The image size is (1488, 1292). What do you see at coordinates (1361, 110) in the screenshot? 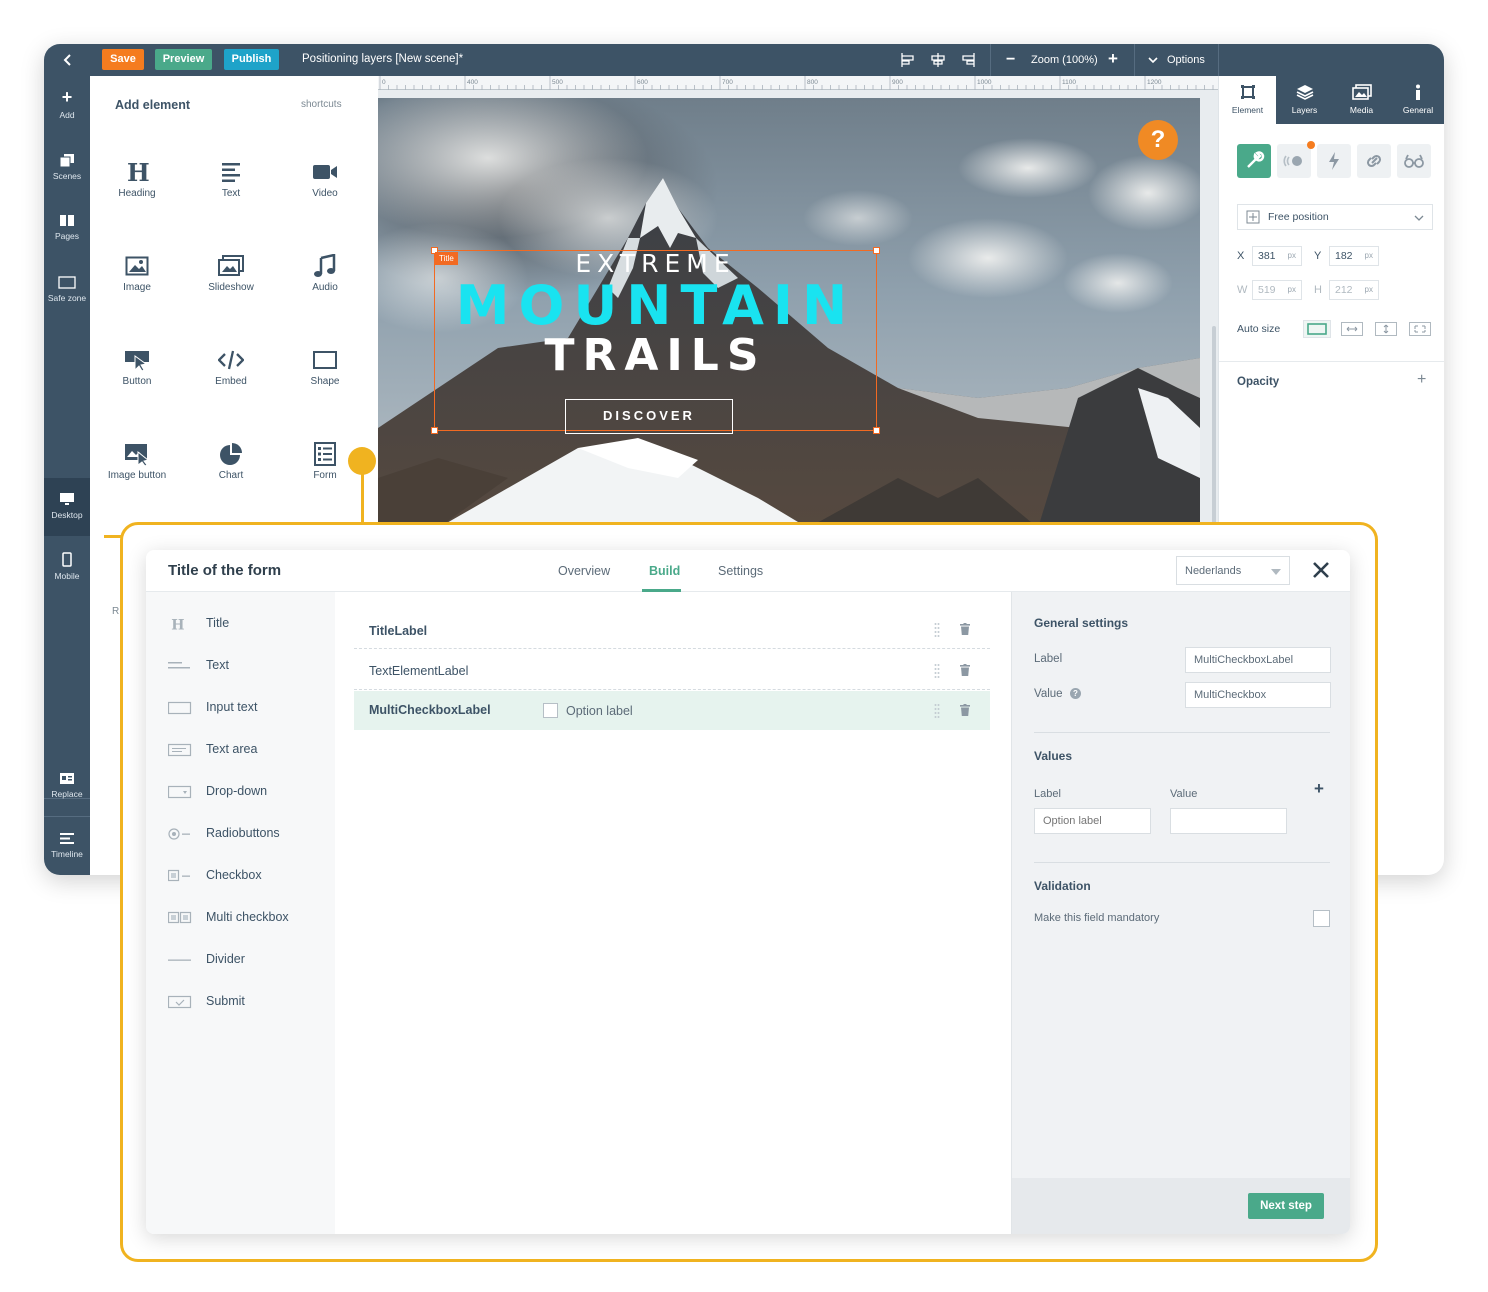
I see `tab-media-label: Media` at bounding box center [1361, 110].